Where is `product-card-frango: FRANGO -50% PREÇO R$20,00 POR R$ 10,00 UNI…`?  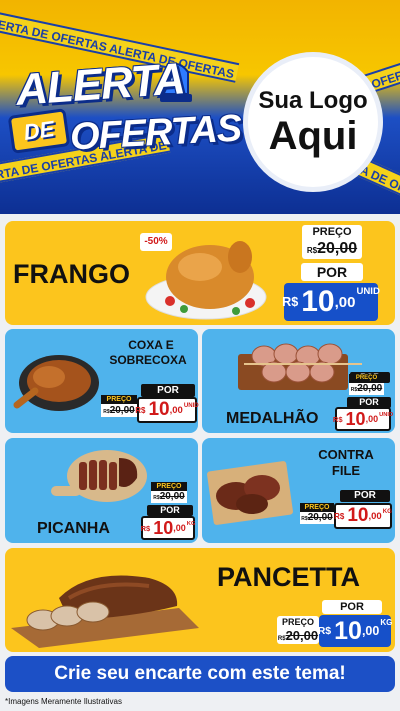 product-card-frango: FRANGO -50% PREÇO R$20,00 POR R$ 10,00 UNI… is located at coordinates (200, 273).